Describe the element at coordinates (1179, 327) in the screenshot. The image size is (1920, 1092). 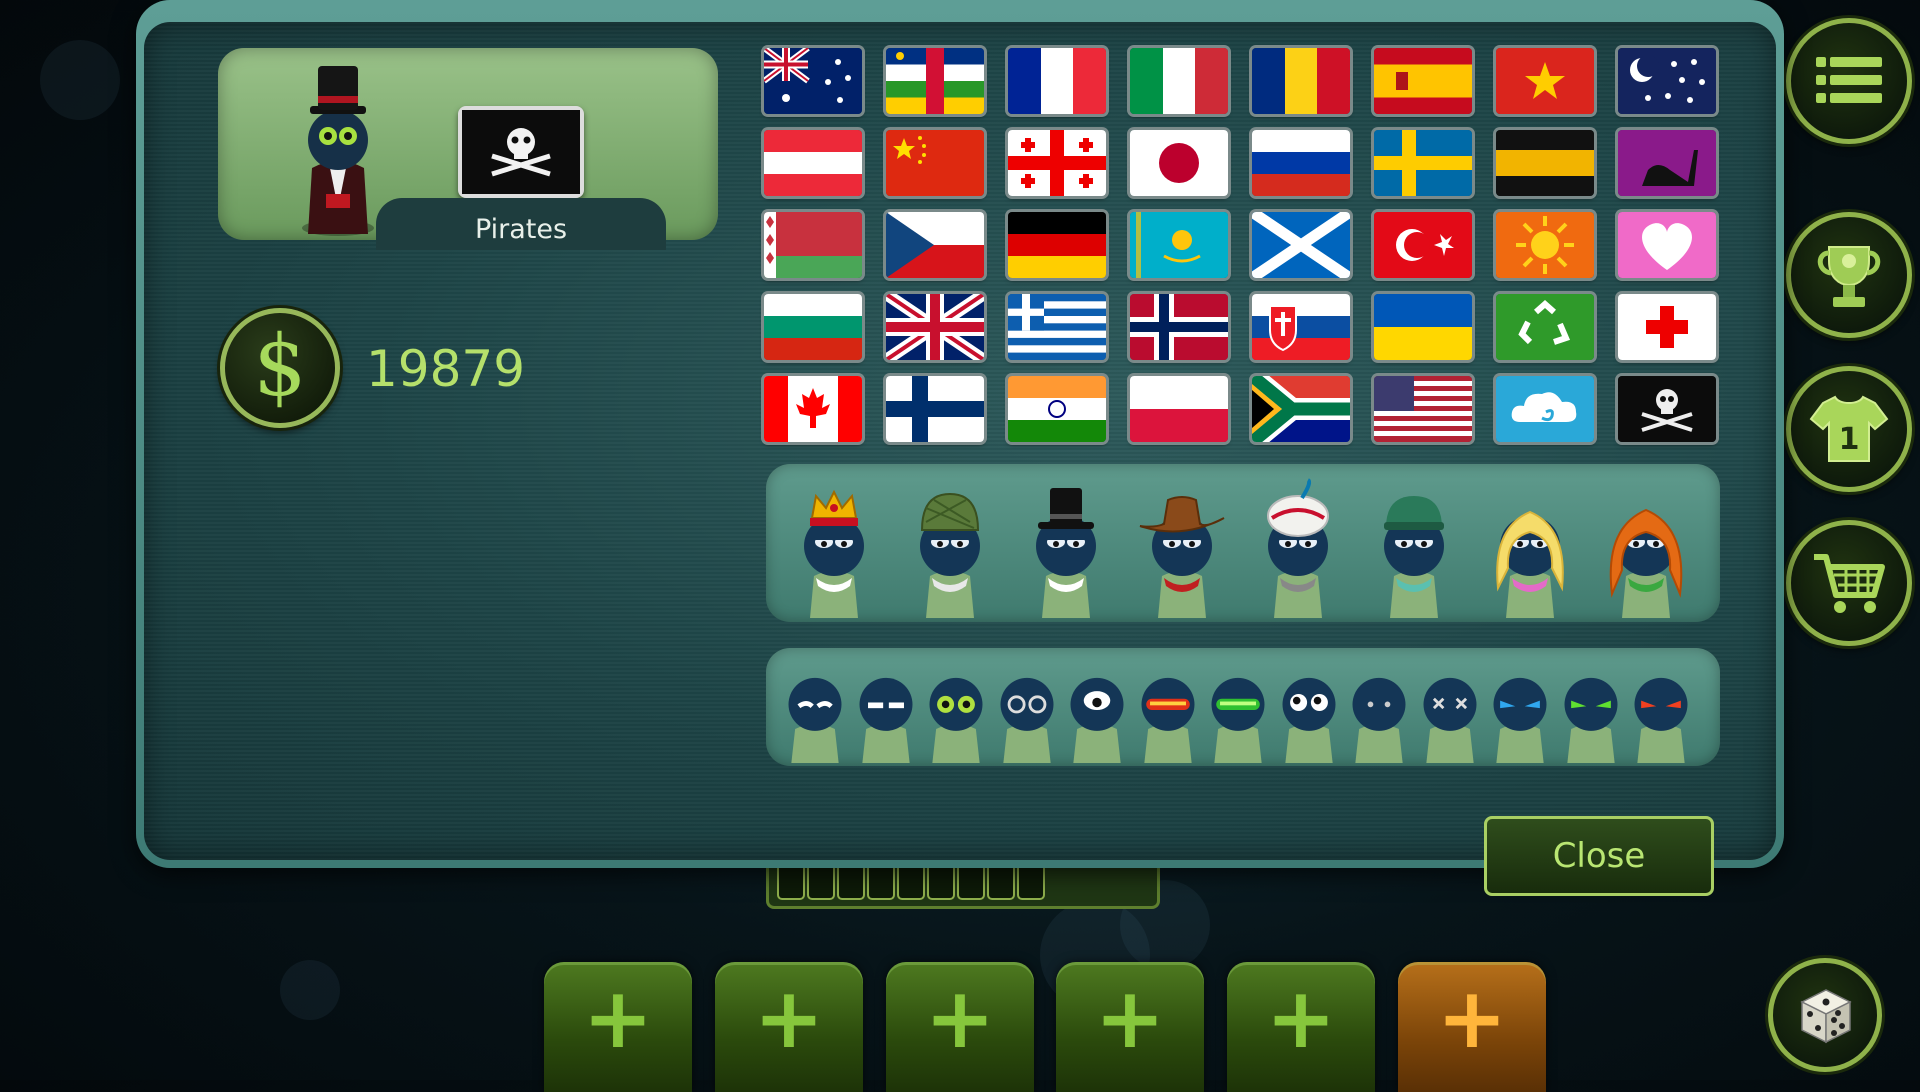
I see `flag-norway` at that location.